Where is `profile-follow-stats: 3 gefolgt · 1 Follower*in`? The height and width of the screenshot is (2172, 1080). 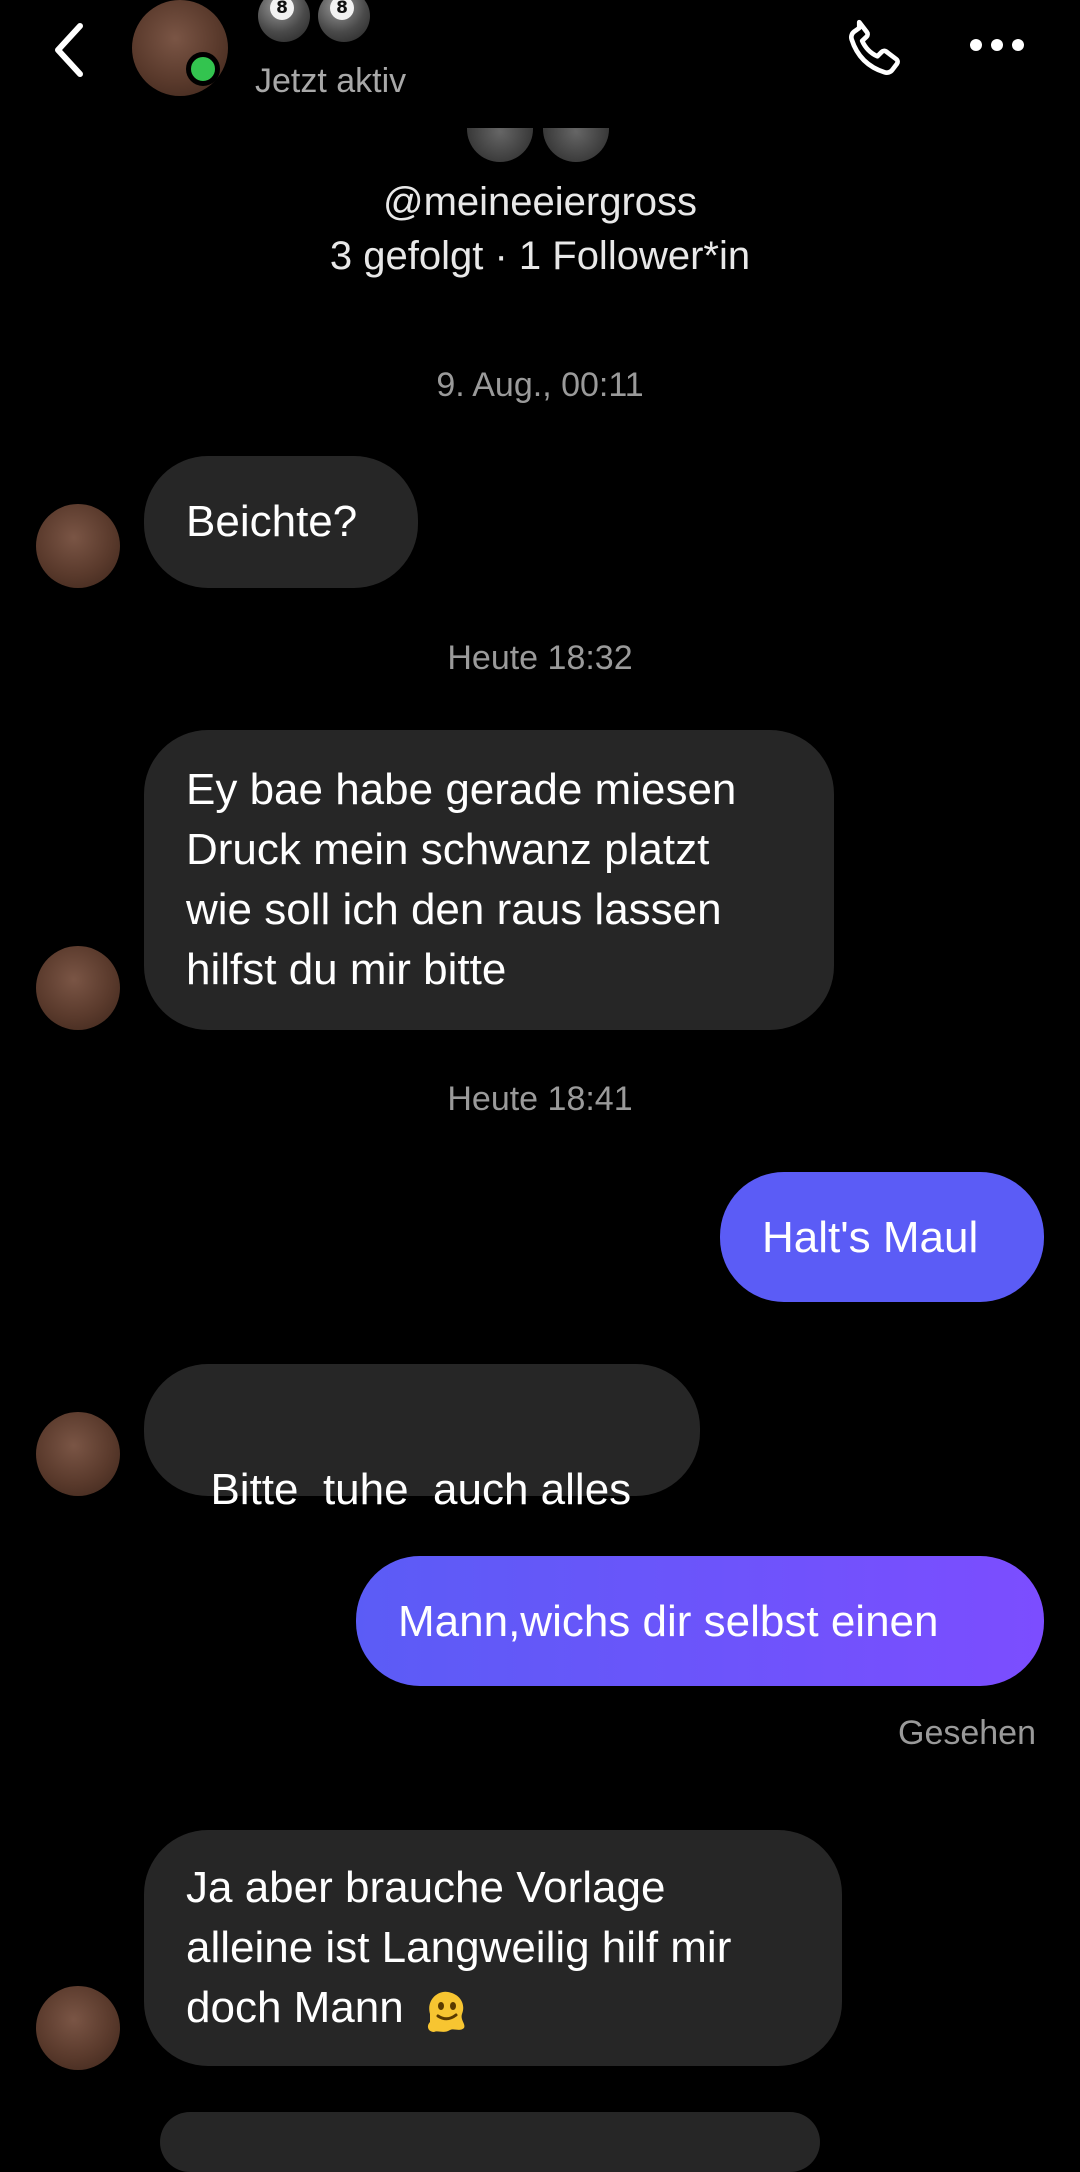
profile-follow-stats: 3 gefolgt · 1 Follower*in is located at coordinates (540, 256).